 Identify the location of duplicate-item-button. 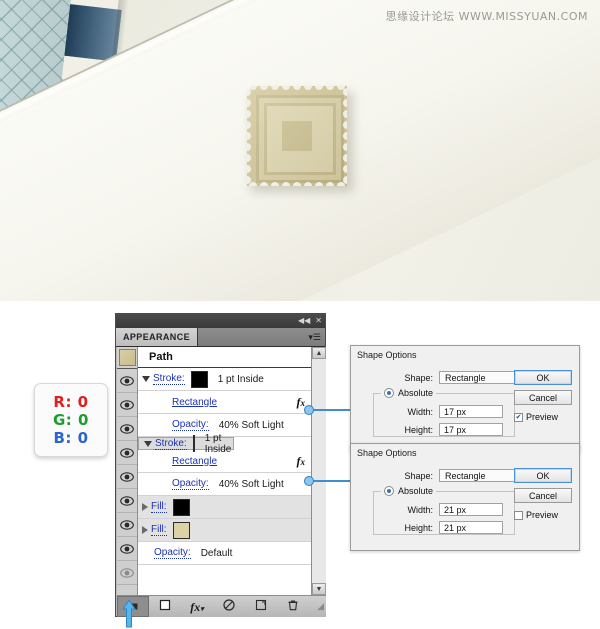
(261, 606).